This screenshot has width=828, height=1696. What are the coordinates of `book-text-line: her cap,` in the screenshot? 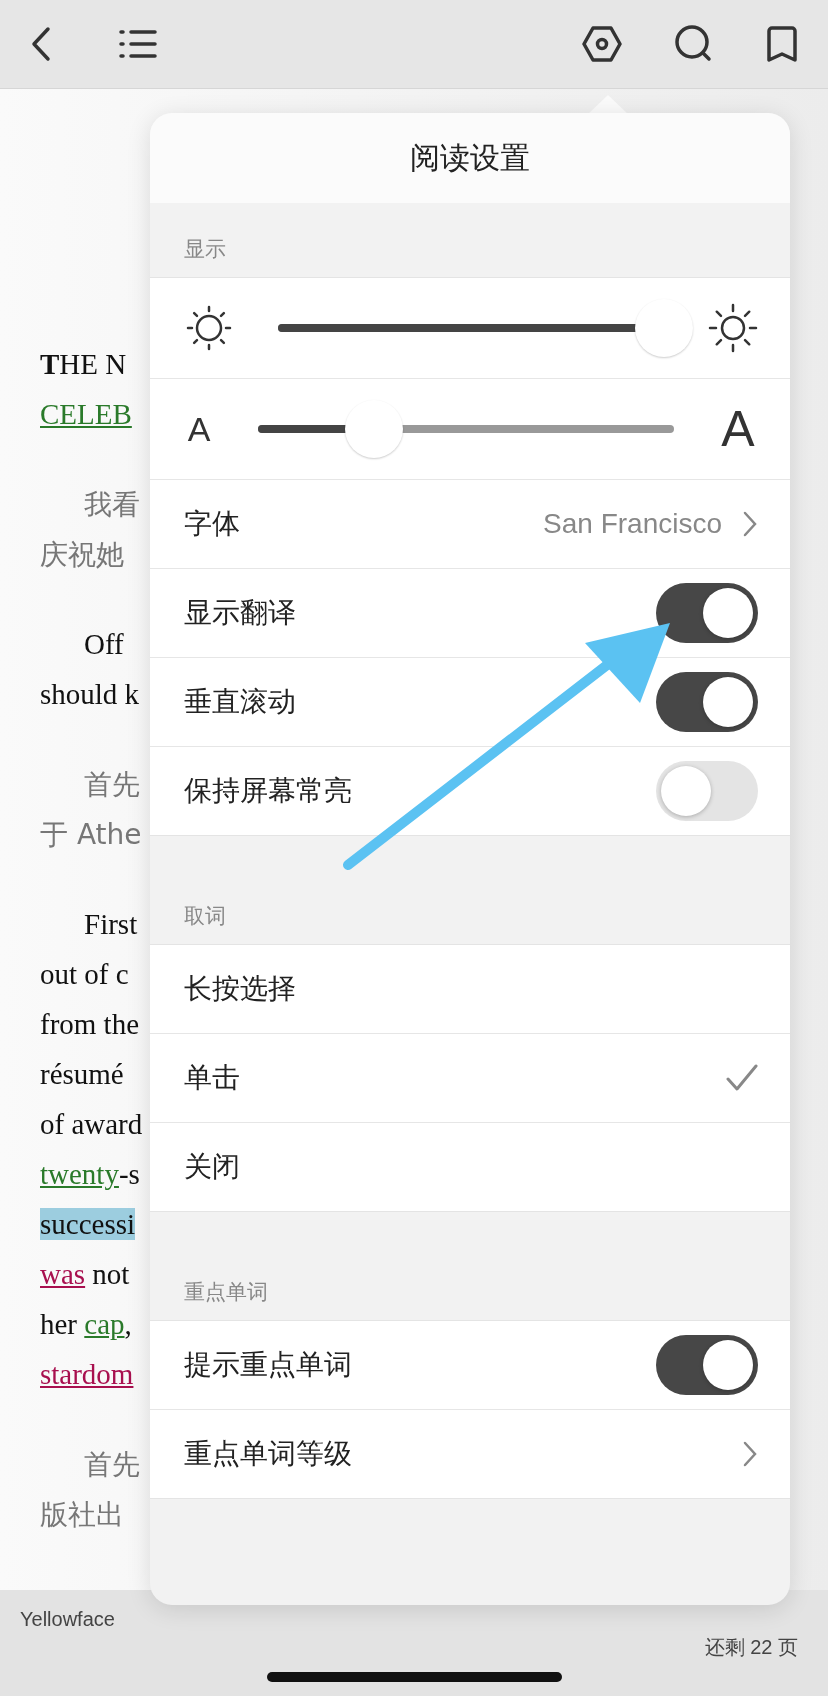 It's located at (86, 1324).